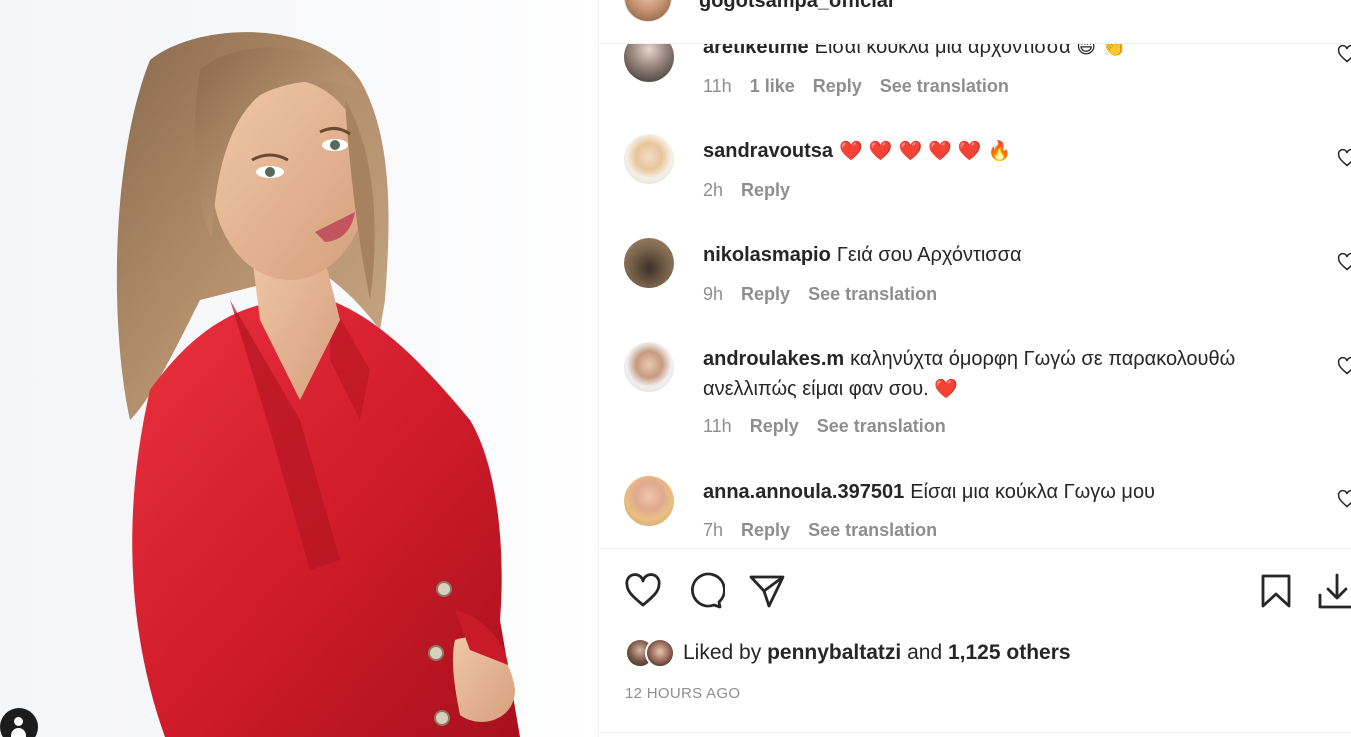 This screenshot has height=737, width=1351. What do you see at coordinates (925, 151) in the screenshot?
I see `comment-emoji: ❤️ ❤️ ❤️ ❤️ ❤️ 🔥` at bounding box center [925, 151].